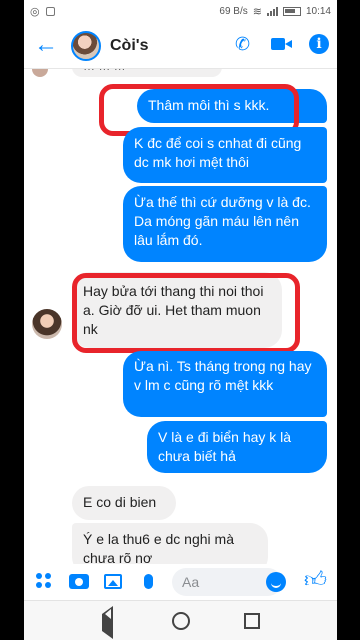 Image resolution: width=360 pixels, height=640 pixels. What do you see at coordinates (257, 12) in the screenshot?
I see `wifi-icon: ≋` at bounding box center [257, 12].